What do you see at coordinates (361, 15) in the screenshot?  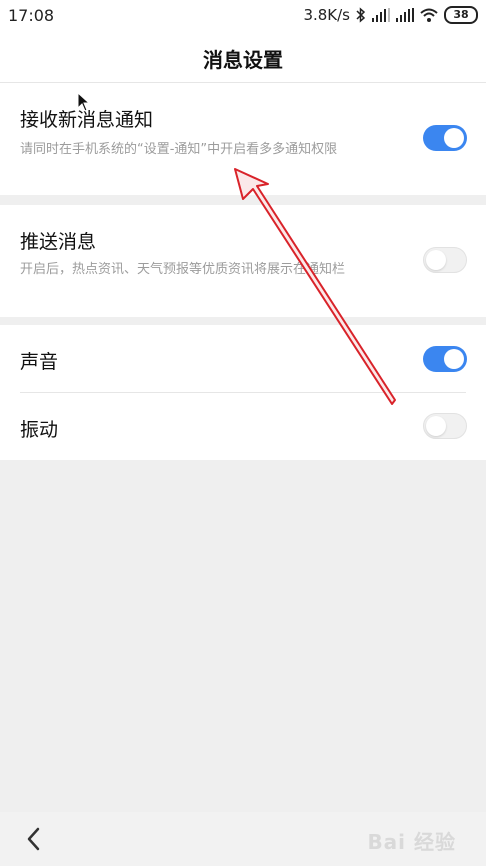 I see `bluetooth-icon` at bounding box center [361, 15].